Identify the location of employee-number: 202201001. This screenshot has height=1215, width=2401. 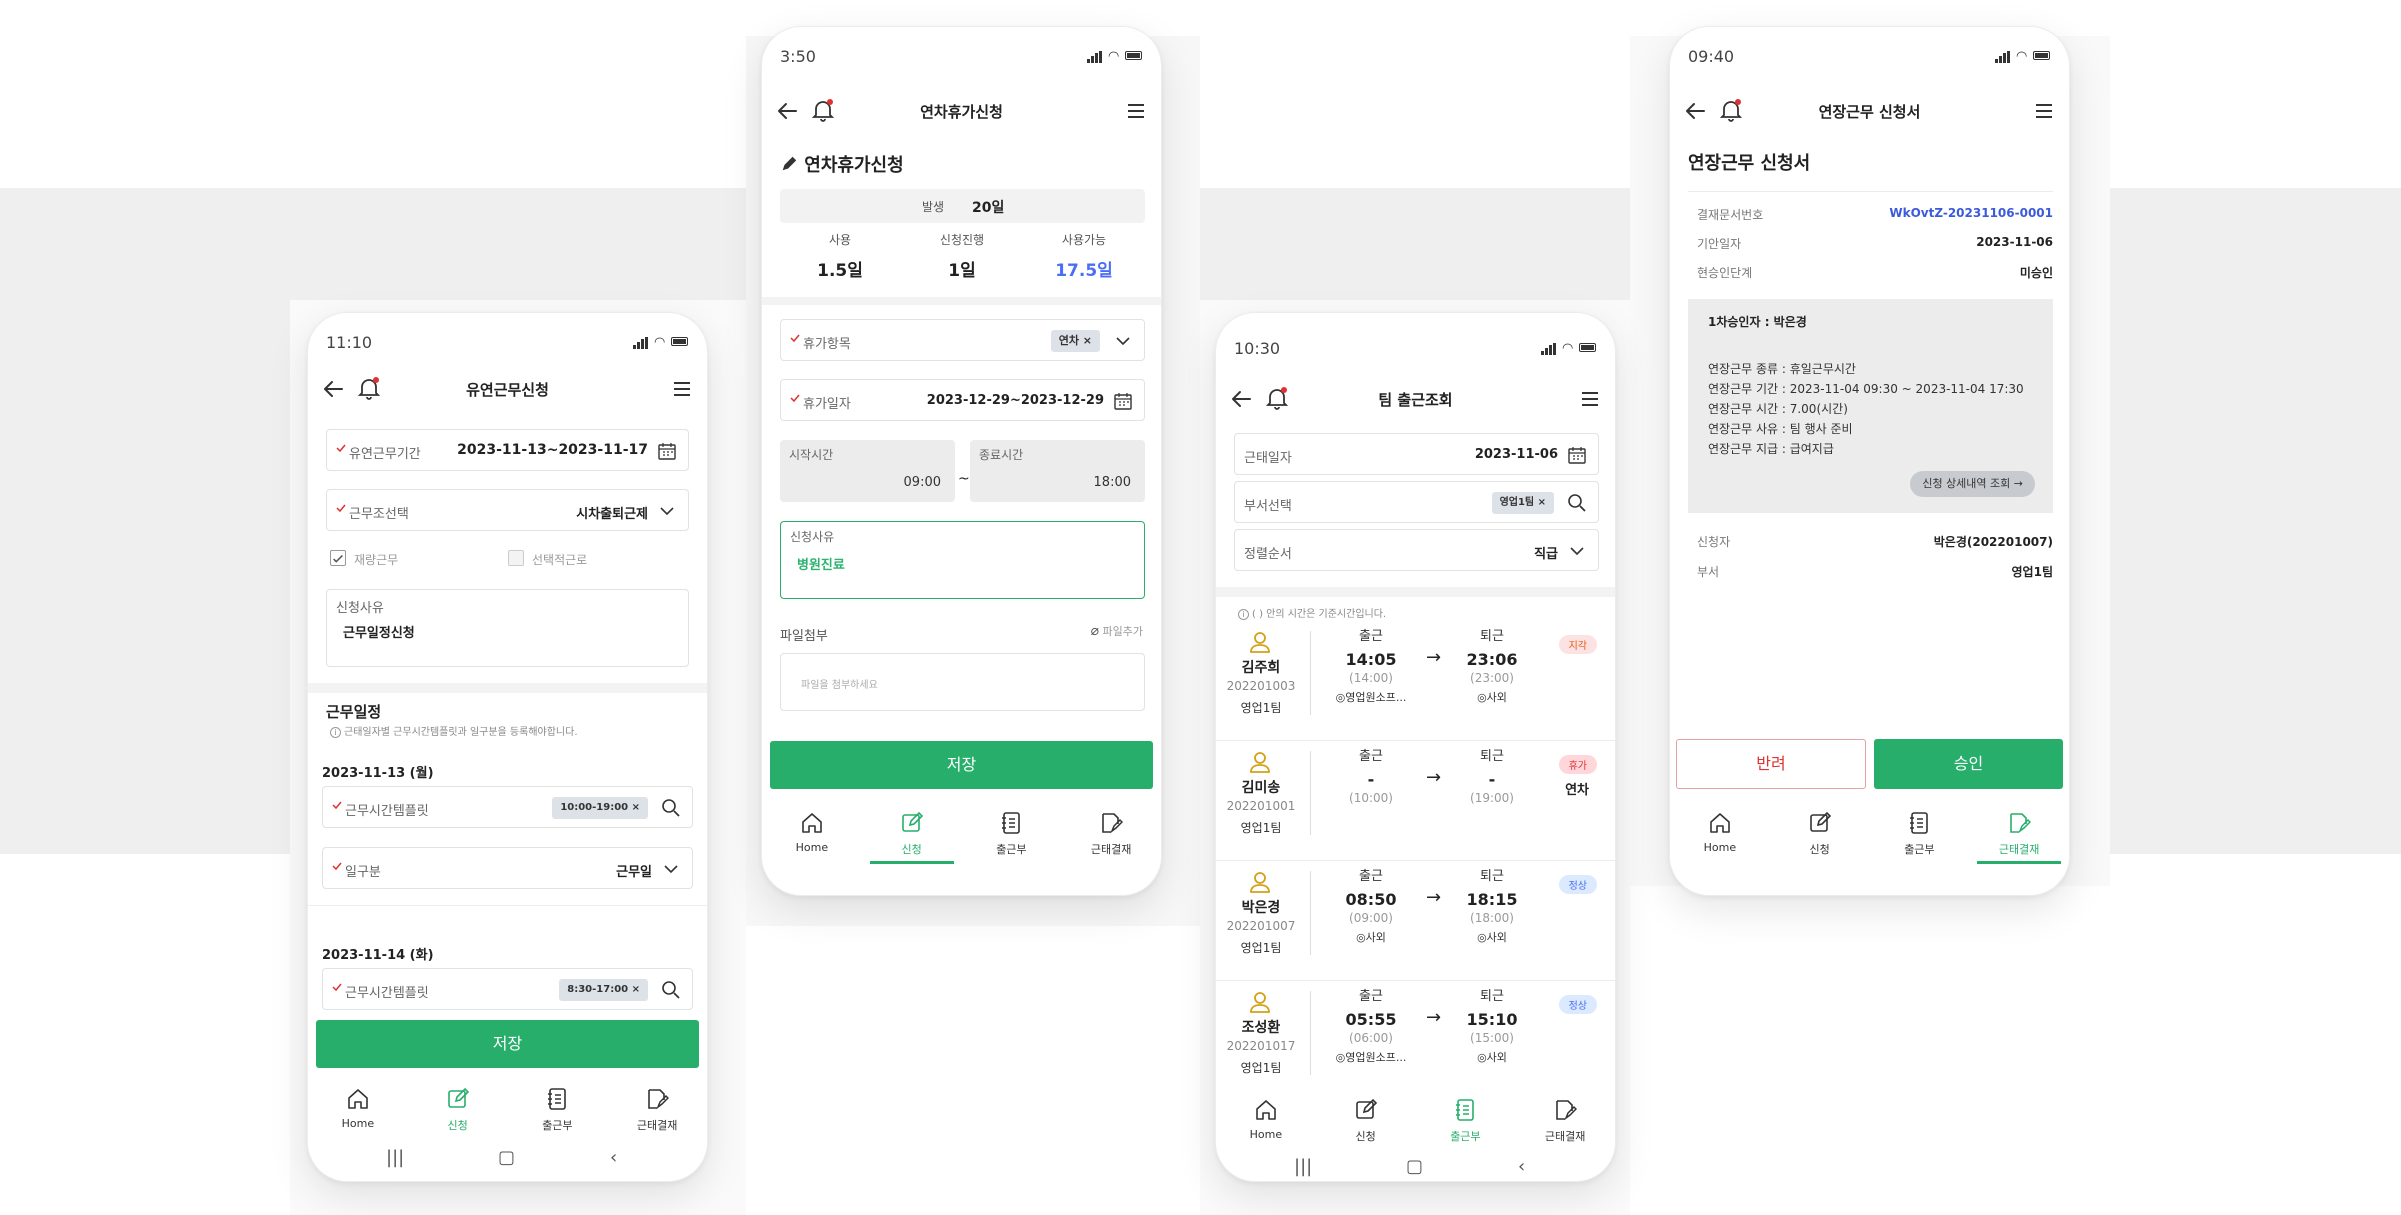
(1261, 806).